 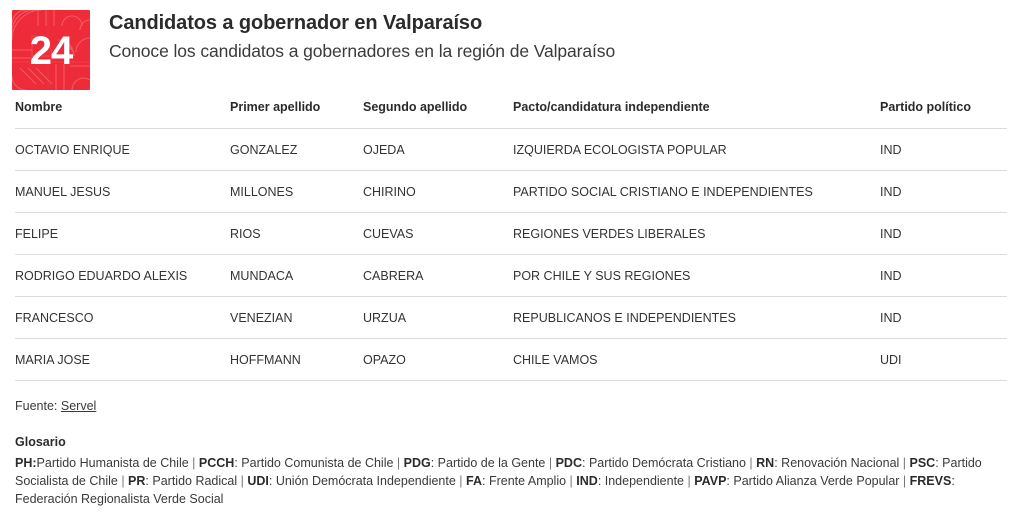 What do you see at coordinates (296, 317) in the screenshot?
I see `cell-primer-apellido: VENEZIAN` at bounding box center [296, 317].